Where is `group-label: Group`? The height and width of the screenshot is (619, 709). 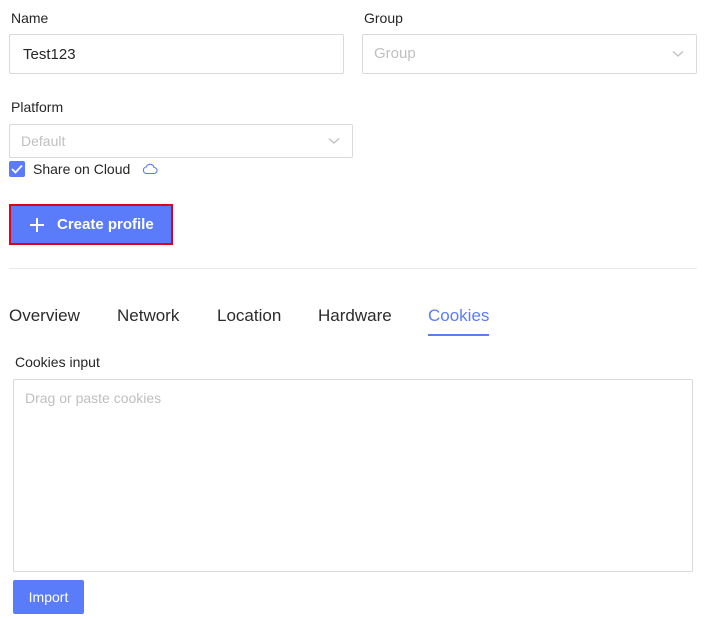
group-label: Group is located at coordinates (383, 18).